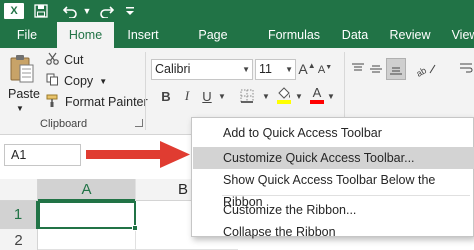  Describe the element at coordinates (106, 11) in the screenshot. I see `redo-icon` at that location.